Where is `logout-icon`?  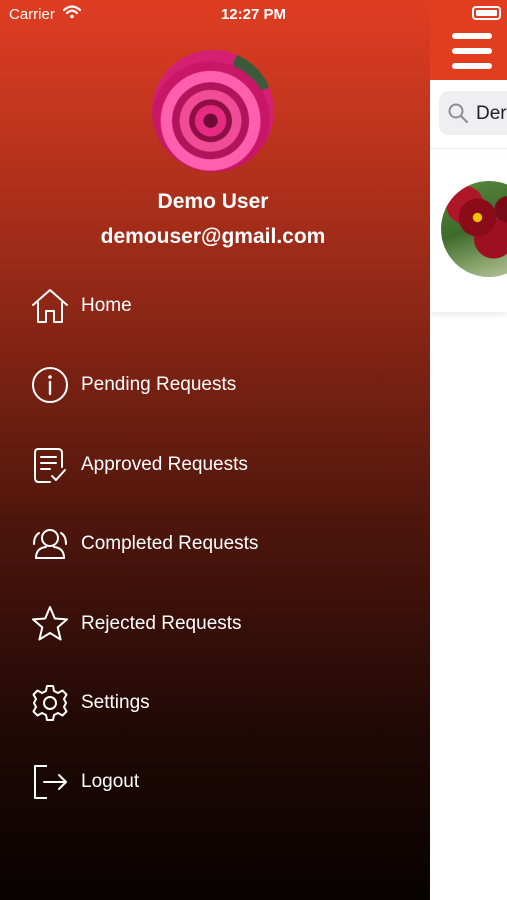 logout-icon is located at coordinates (50, 782).